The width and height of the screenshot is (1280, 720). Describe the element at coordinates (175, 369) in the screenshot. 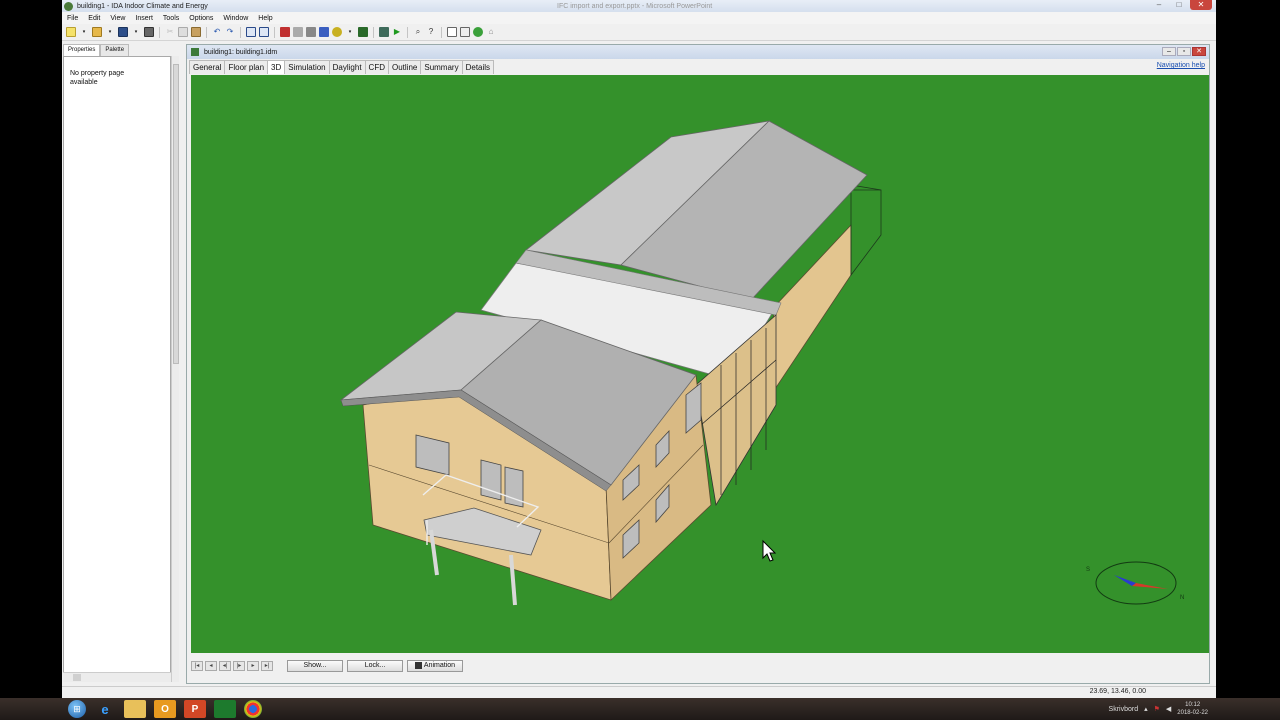

I see `panel-vertical-scrollbar` at that location.